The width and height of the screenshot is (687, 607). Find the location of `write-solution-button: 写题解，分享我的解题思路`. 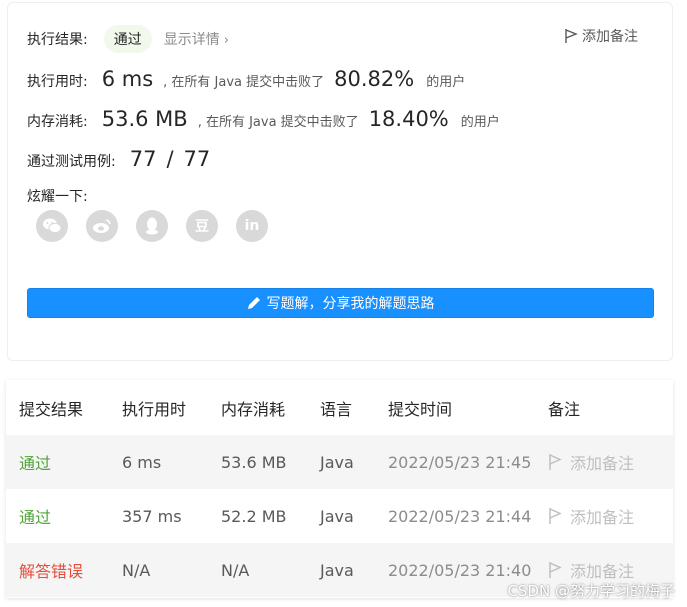

write-solution-button: 写题解，分享我的解题思路 is located at coordinates (340, 303).